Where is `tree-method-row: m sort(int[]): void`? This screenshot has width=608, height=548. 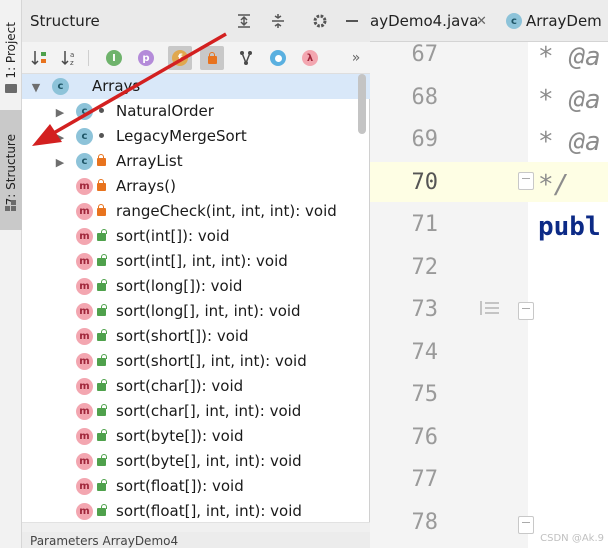
tree-method-row: m sort(int[]): void is located at coordinates (196, 236).